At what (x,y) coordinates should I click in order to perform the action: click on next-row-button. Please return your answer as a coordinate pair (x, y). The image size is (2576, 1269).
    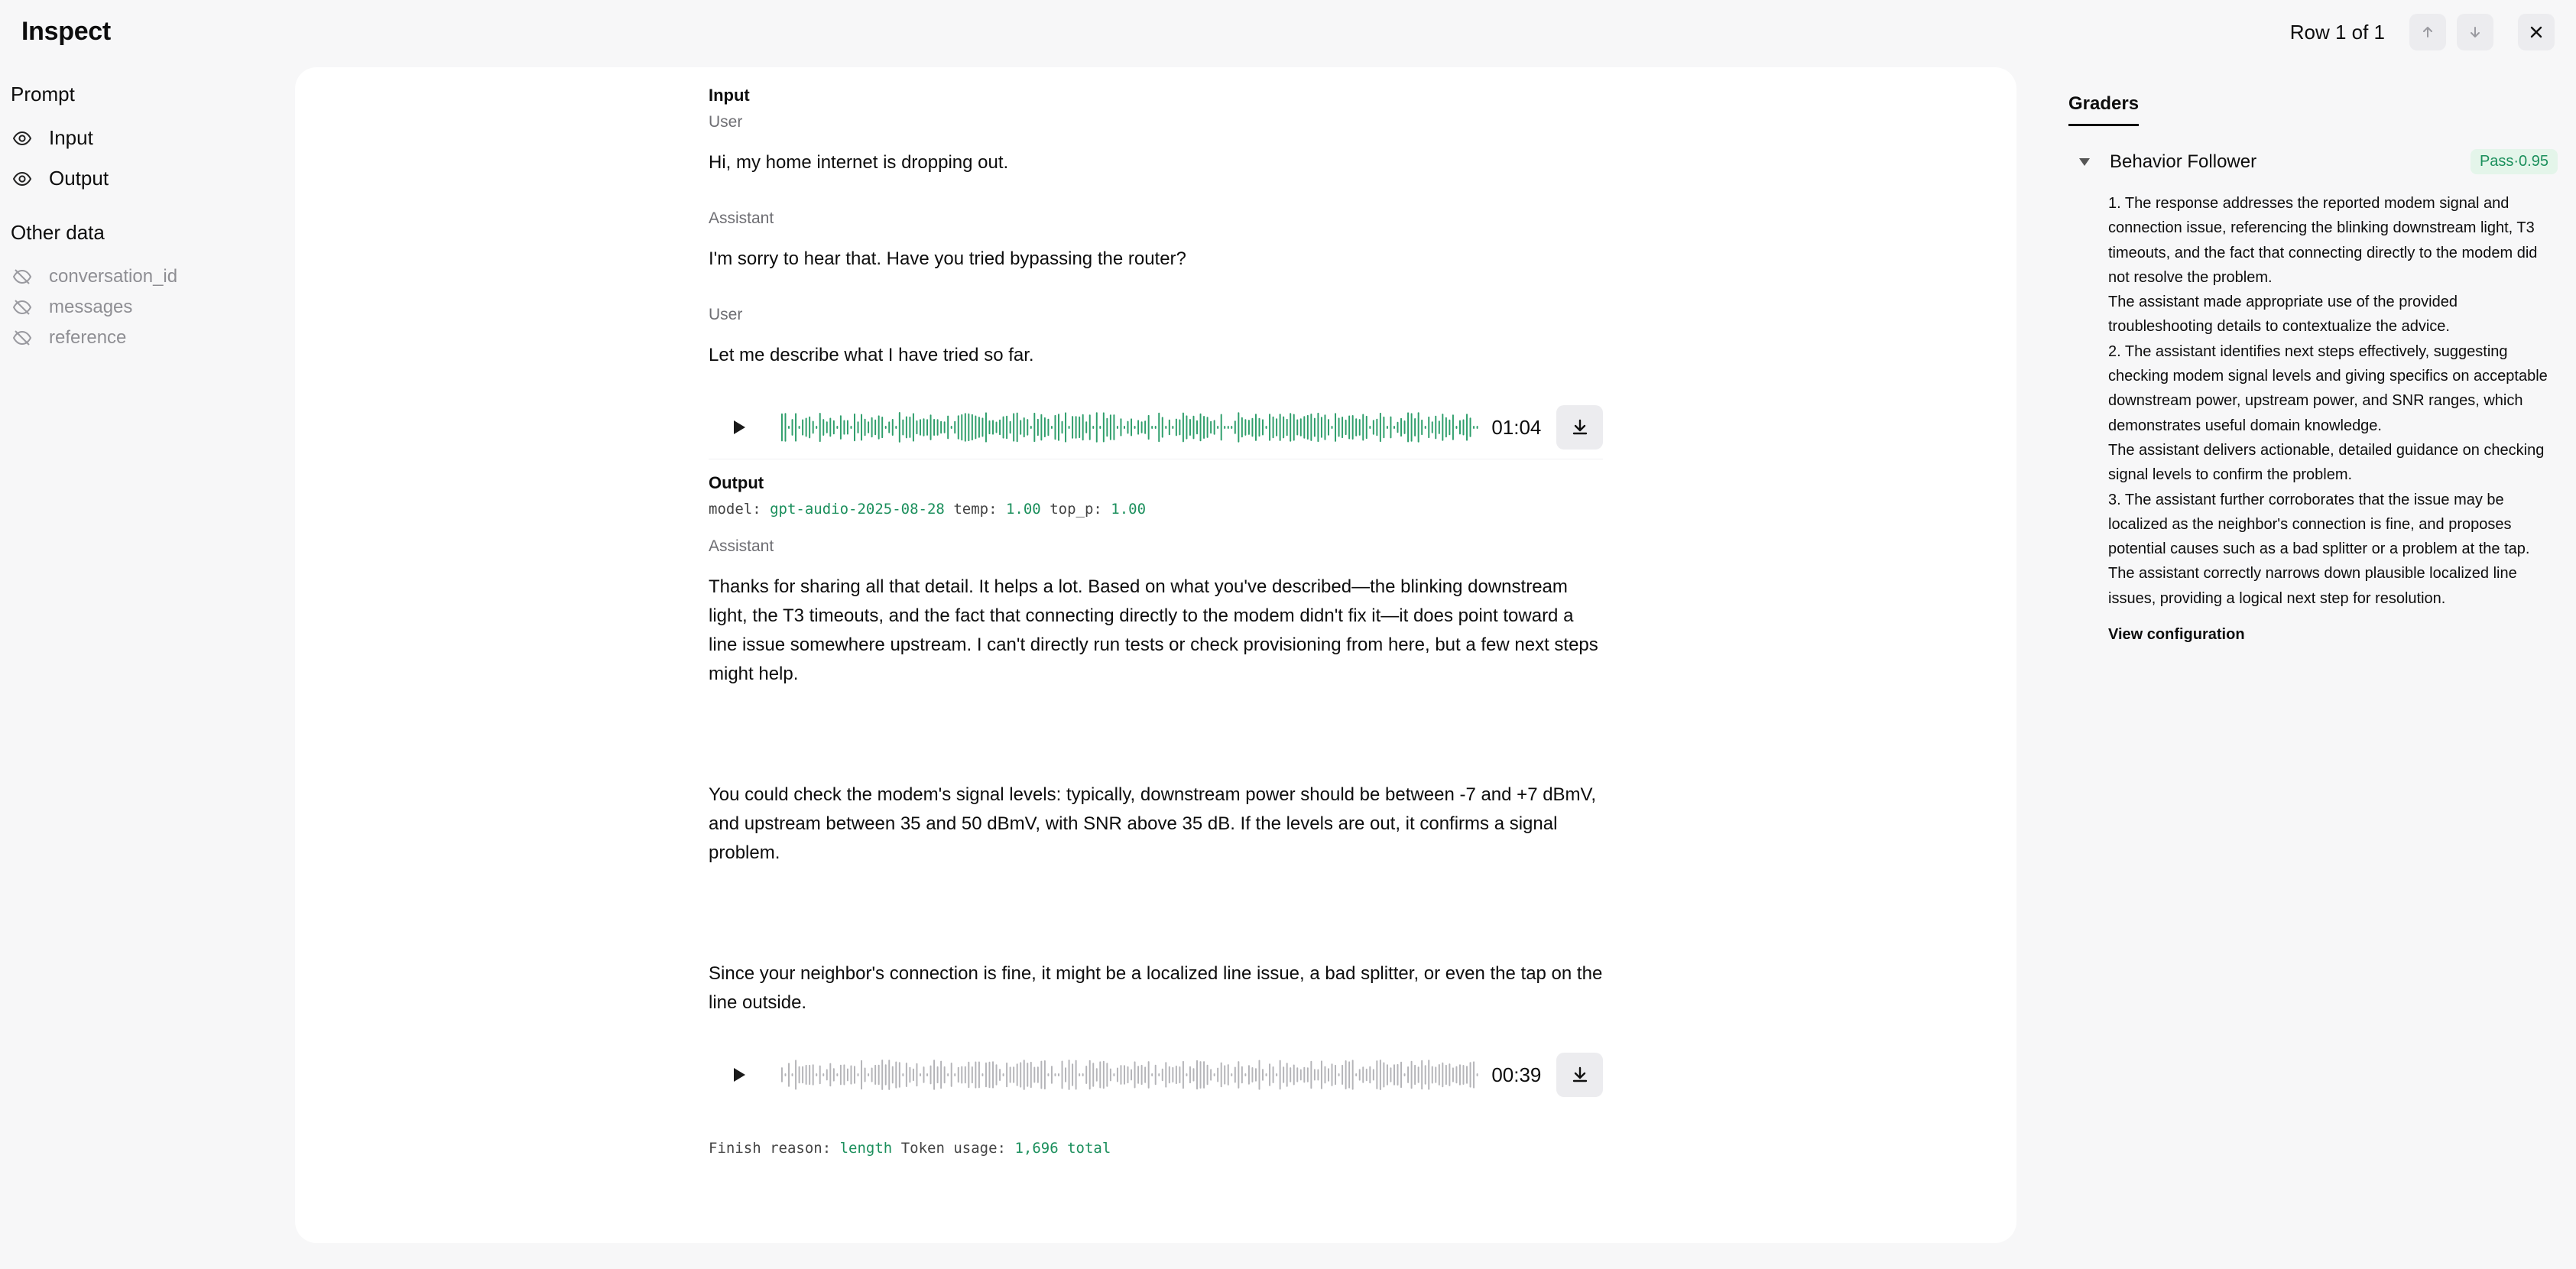
    Looking at the image, I should click on (2475, 32).